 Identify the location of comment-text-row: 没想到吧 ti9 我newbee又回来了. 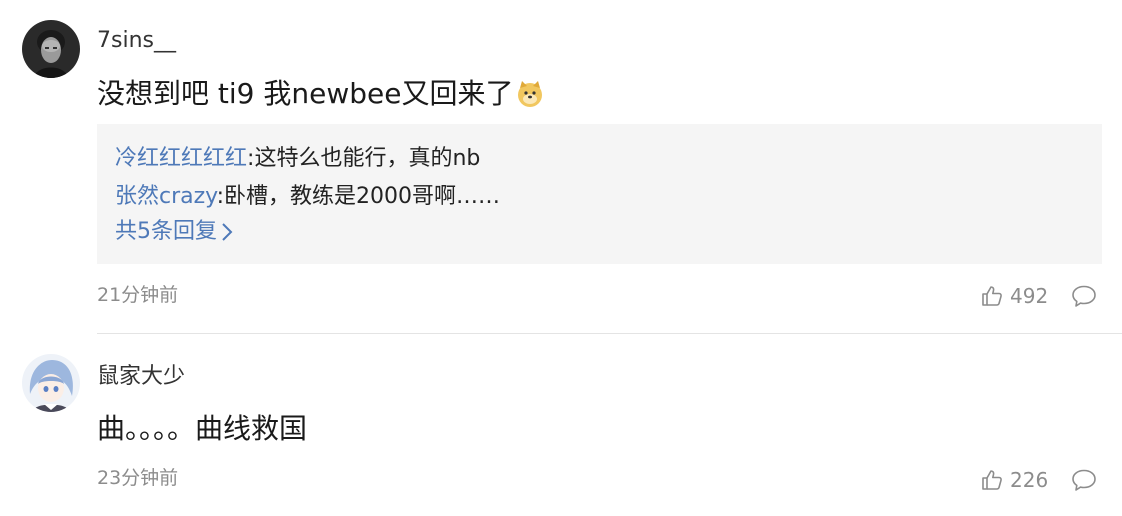
(321, 94).